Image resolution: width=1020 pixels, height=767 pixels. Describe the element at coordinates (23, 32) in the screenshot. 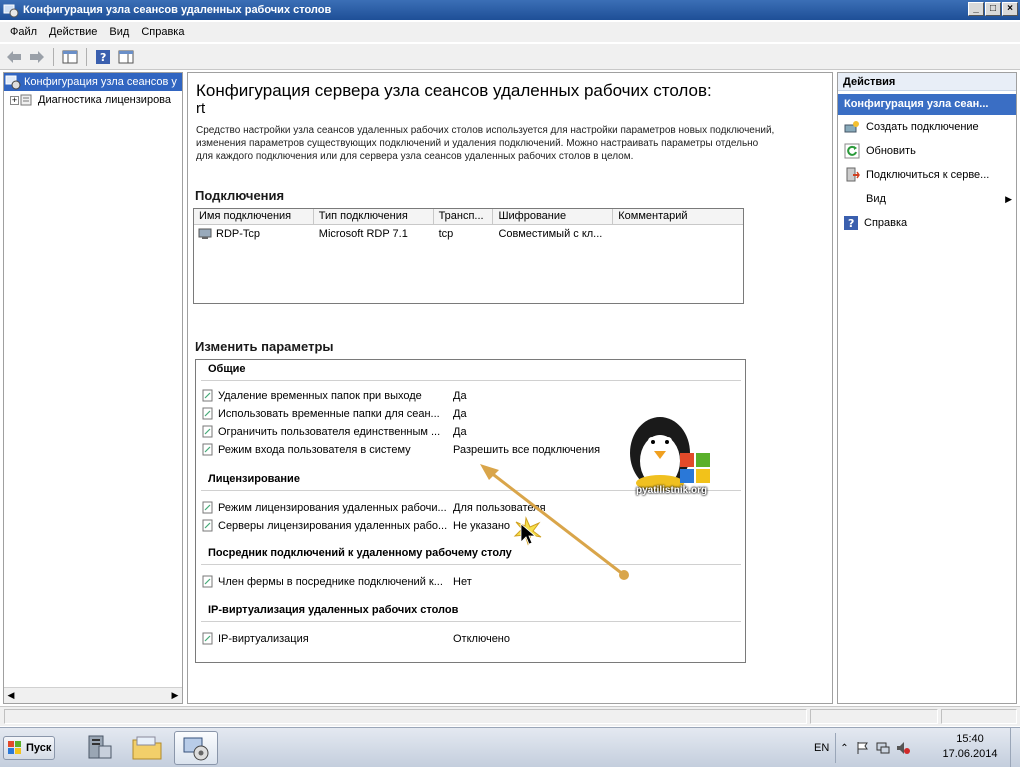

I see `menu-file: Файл` at that location.